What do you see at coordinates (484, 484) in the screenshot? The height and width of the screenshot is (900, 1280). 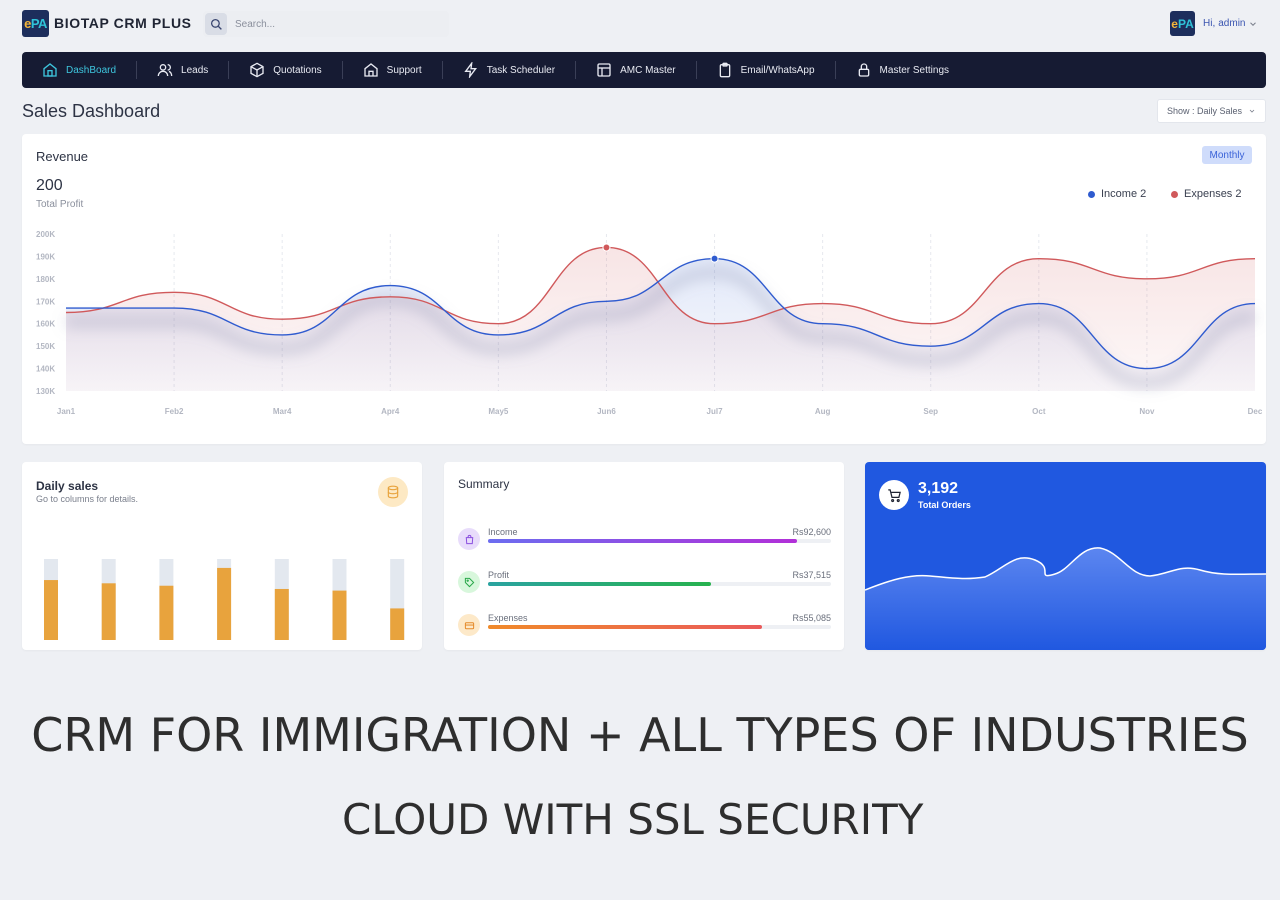 I see `summary-title: Summary` at bounding box center [484, 484].